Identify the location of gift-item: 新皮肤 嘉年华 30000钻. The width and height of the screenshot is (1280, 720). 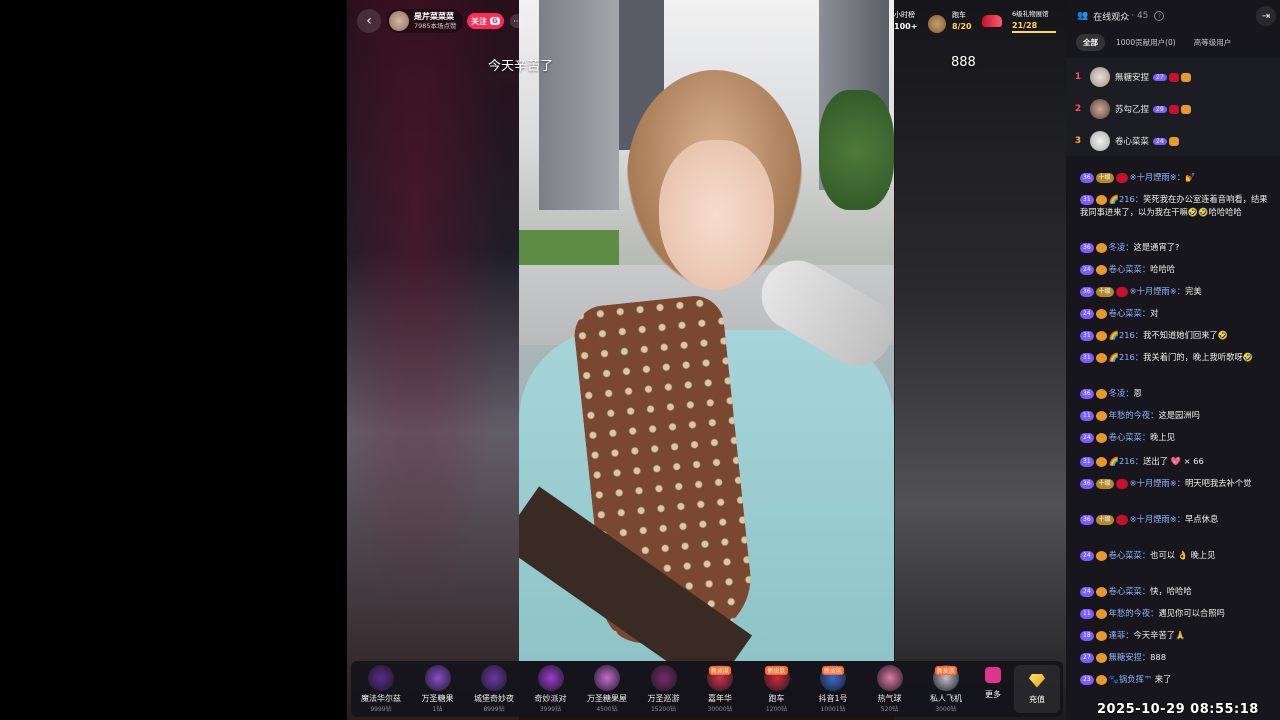
(720, 689).